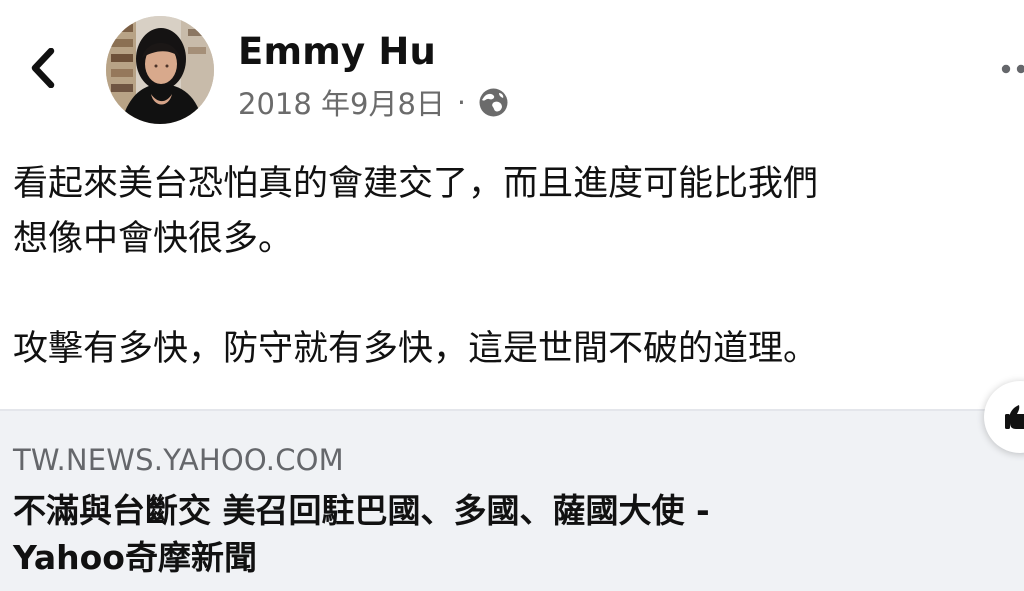 This screenshot has width=1024, height=591. Describe the element at coordinates (493, 534) in the screenshot. I see `preview-title: 不滿與台斷交 美召回駐巴國、多國、薩國大使 - Yahoo奇摩新聞` at that location.